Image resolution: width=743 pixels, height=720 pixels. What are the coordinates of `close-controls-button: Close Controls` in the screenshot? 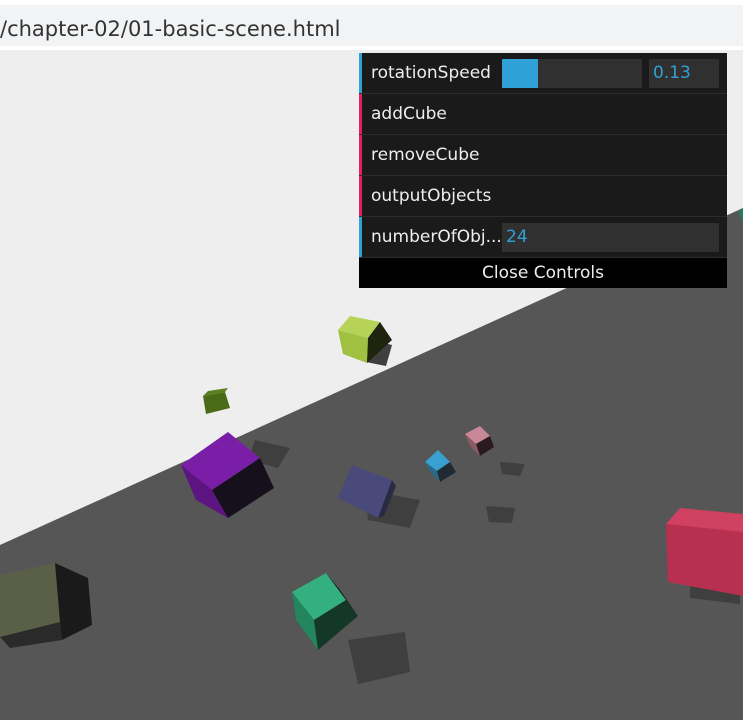 It's located at (543, 273).